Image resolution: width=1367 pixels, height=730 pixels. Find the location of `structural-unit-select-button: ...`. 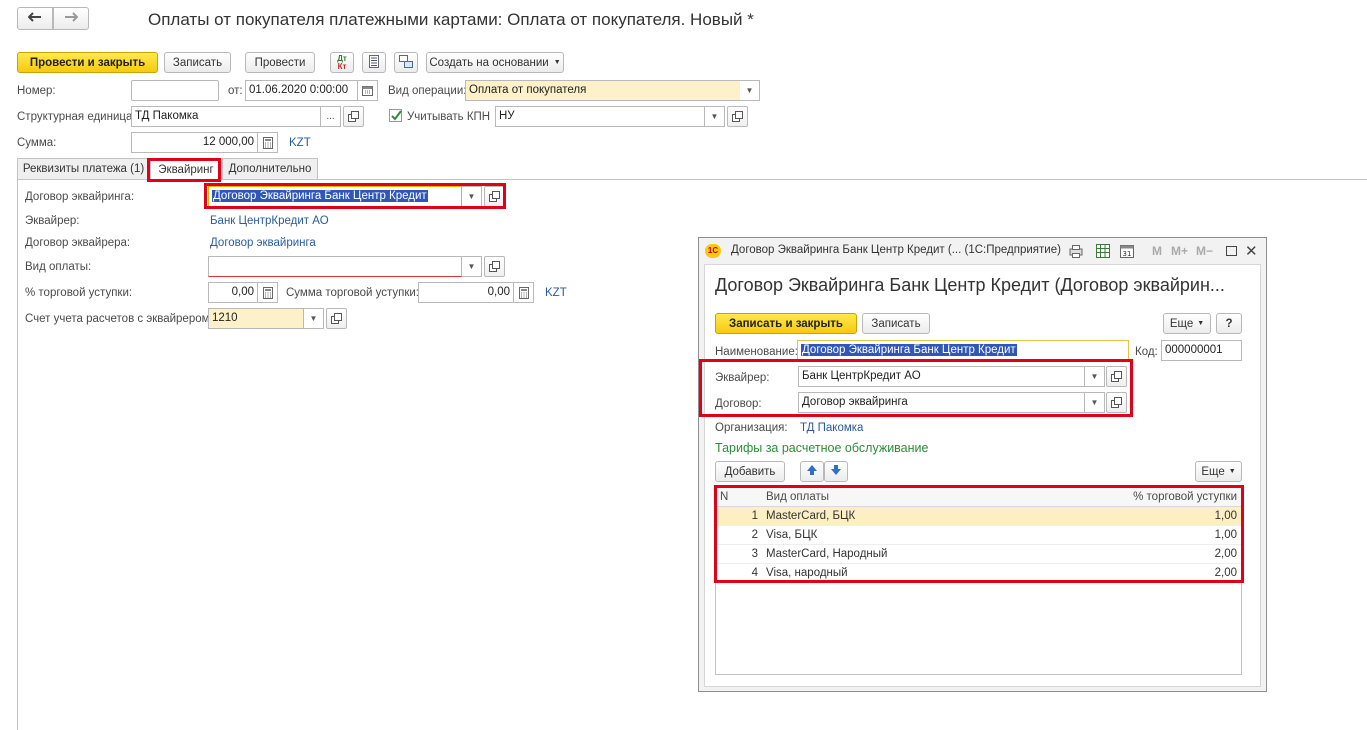

structural-unit-select-button: ... is located at coordinates (331, 116).